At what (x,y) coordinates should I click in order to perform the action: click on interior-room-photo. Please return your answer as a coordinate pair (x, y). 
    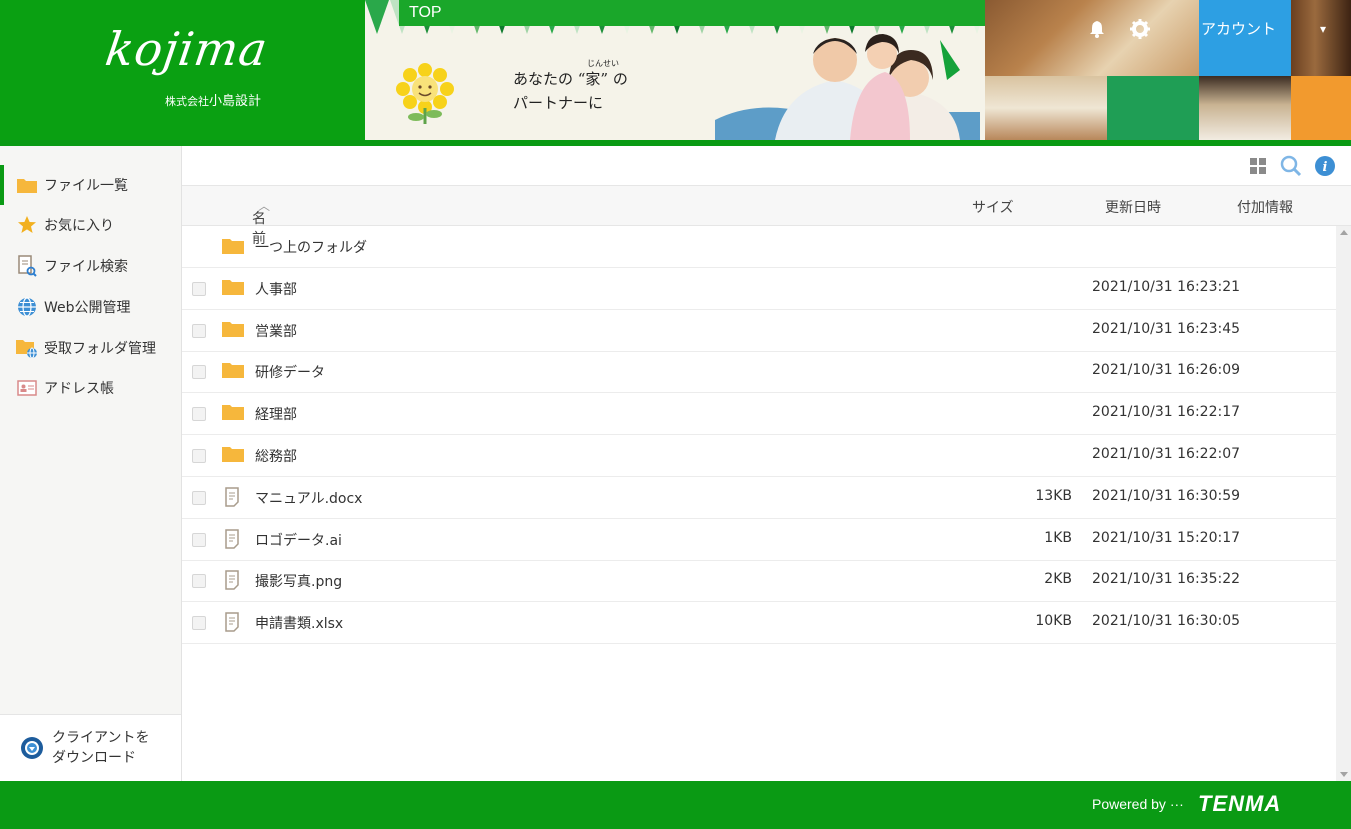
    Looking at the image, I should click on (1046, 108).